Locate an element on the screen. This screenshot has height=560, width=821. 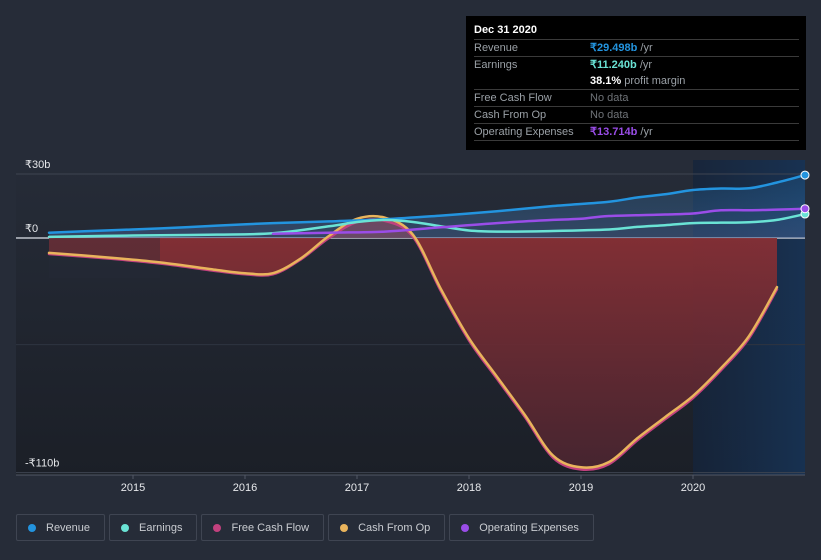
legend-item-operating-expenses: Operating Expenses is located at coordinates (521, 527).